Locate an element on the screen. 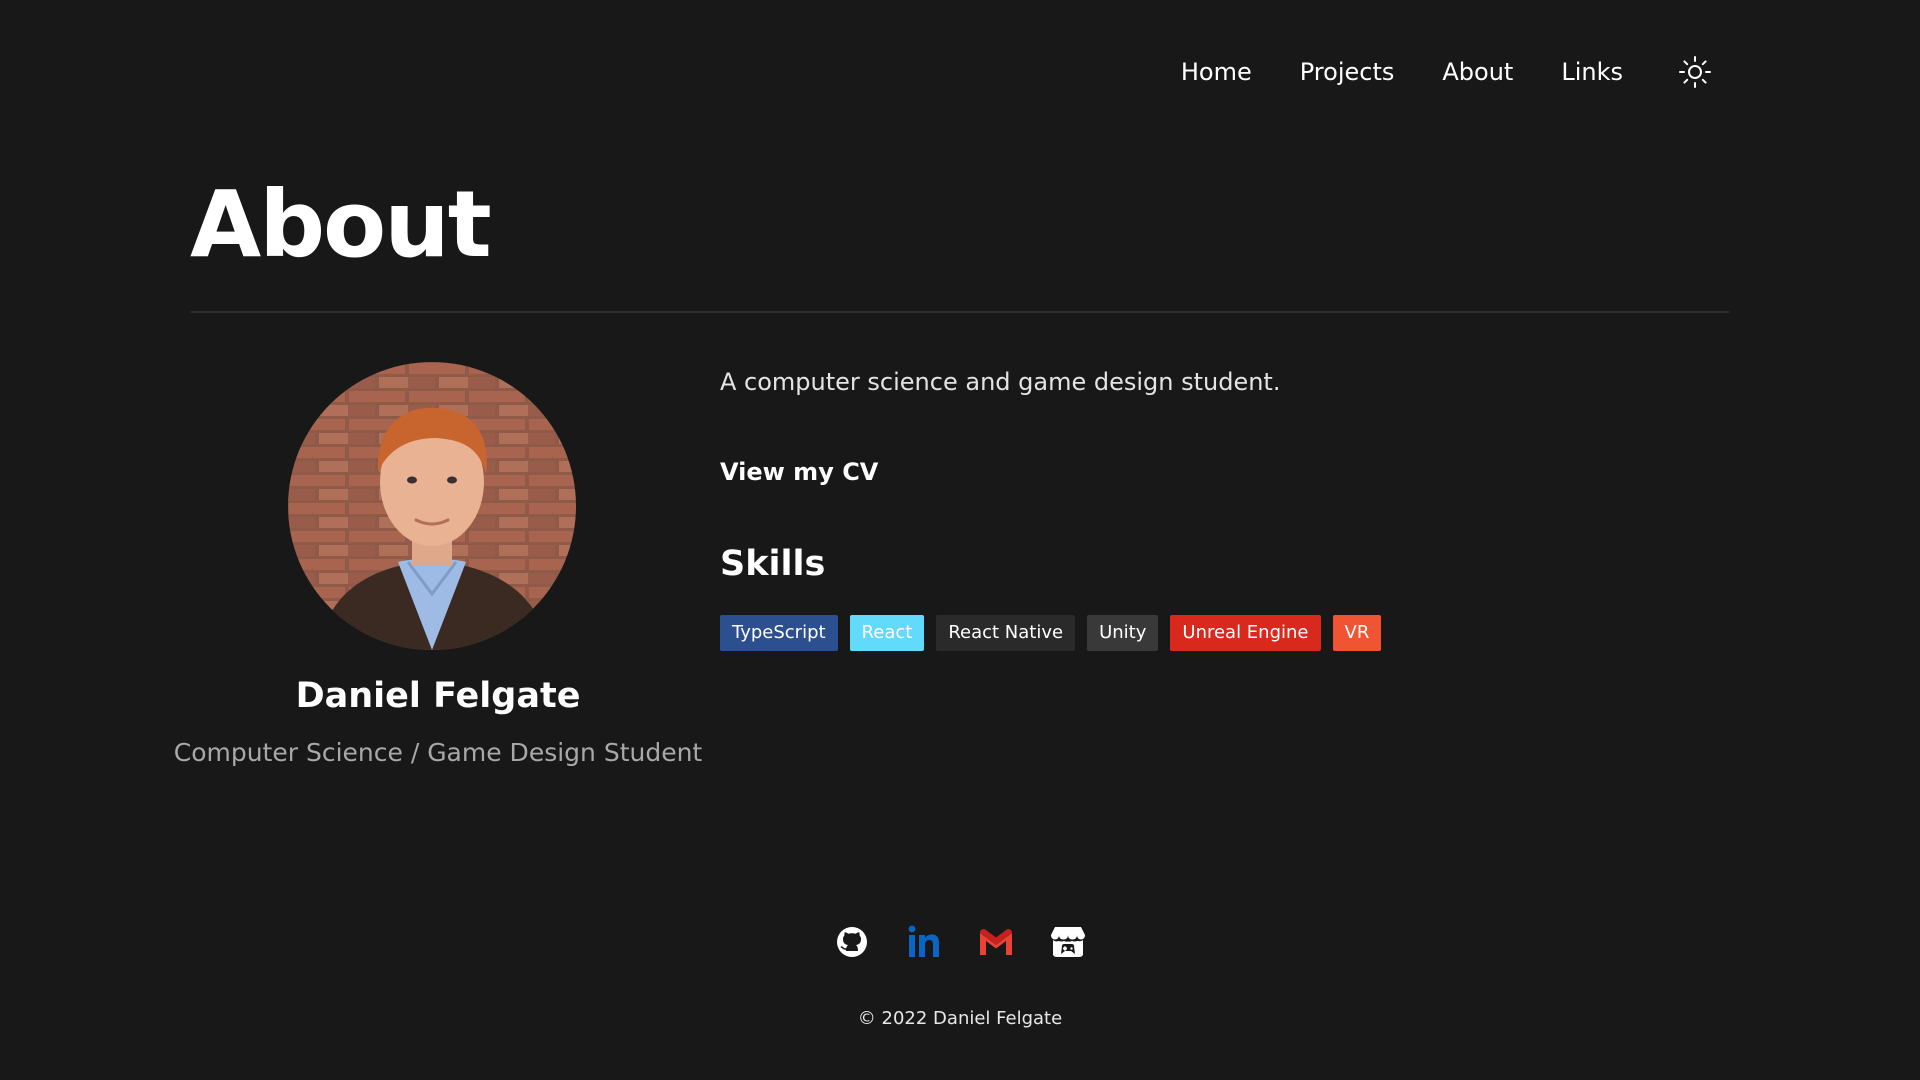 This screenshot has height=1080, width=1920. profile-role: Computer Science / Game Design Student is located at coordinates (438, 752).